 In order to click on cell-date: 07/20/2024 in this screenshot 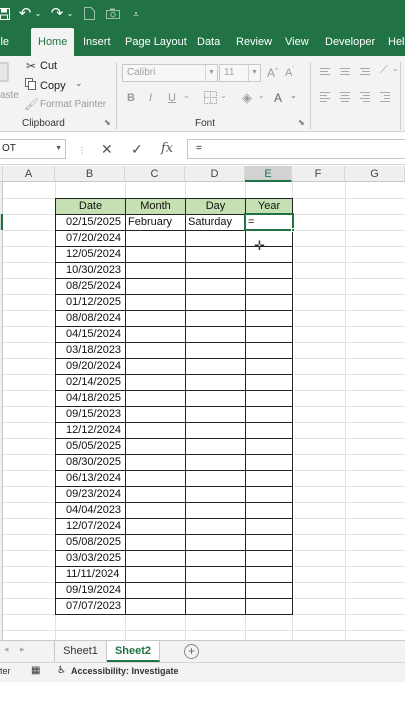, I will do `click(91, 239)`.